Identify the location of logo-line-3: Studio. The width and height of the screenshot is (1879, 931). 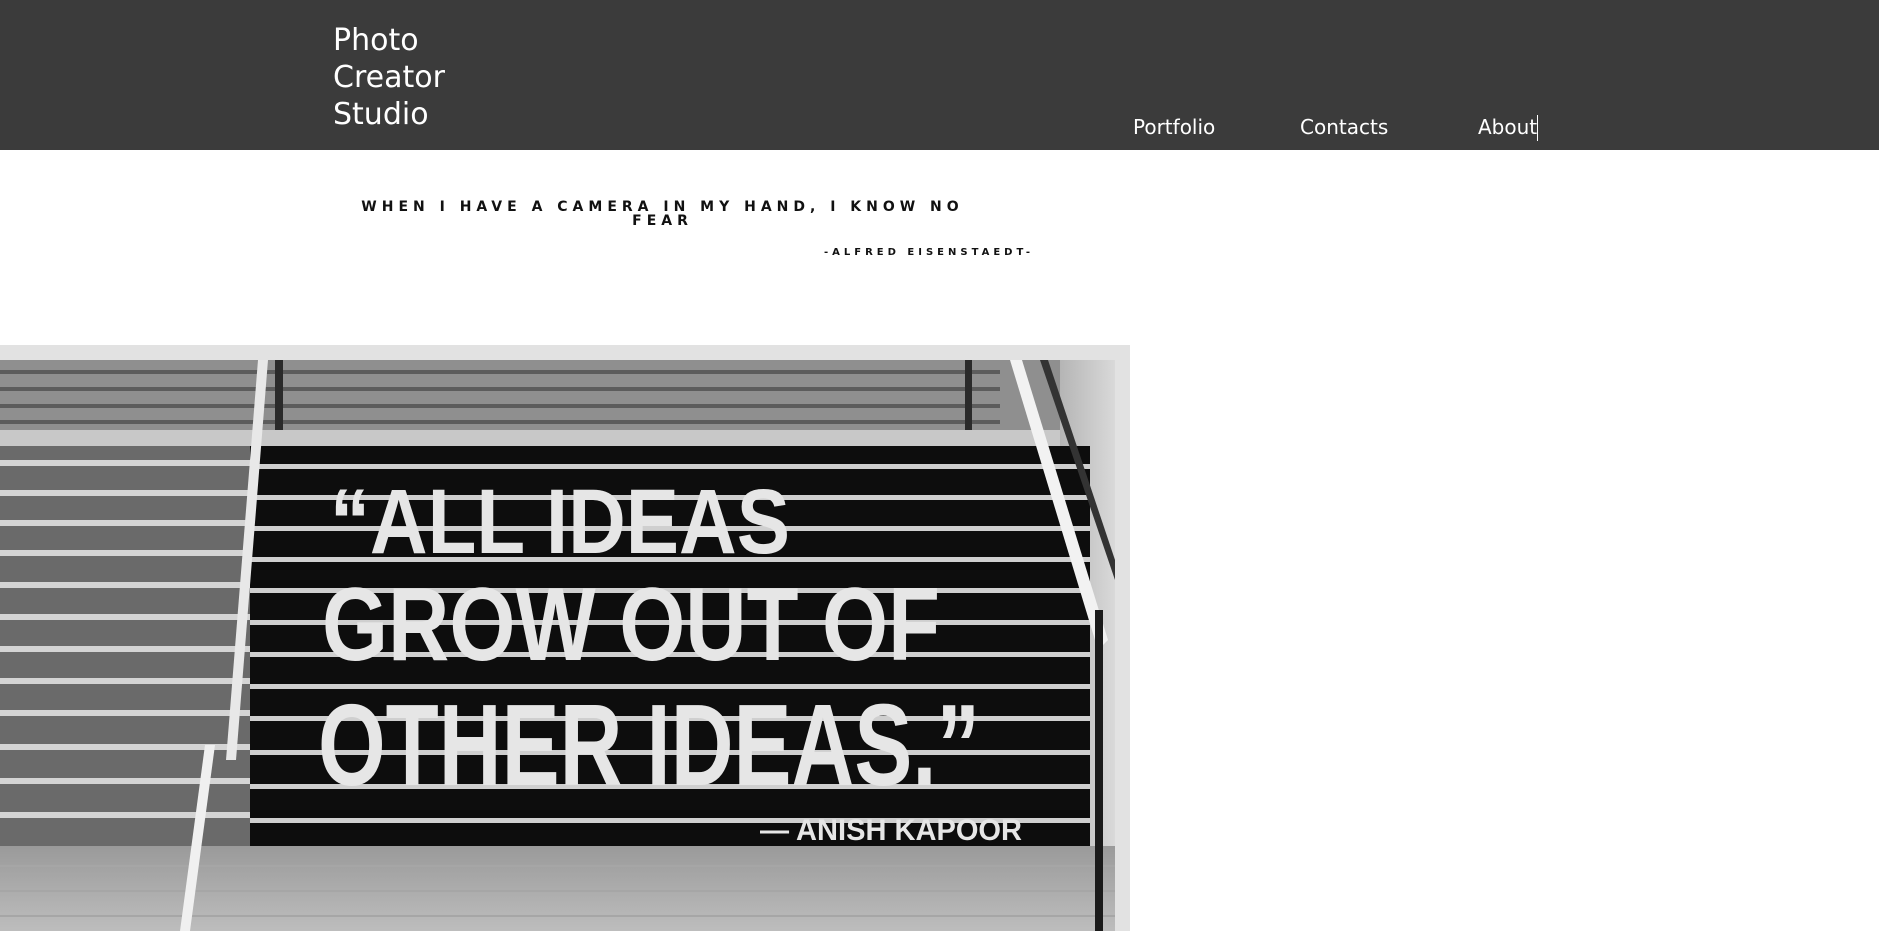
(381, 114).